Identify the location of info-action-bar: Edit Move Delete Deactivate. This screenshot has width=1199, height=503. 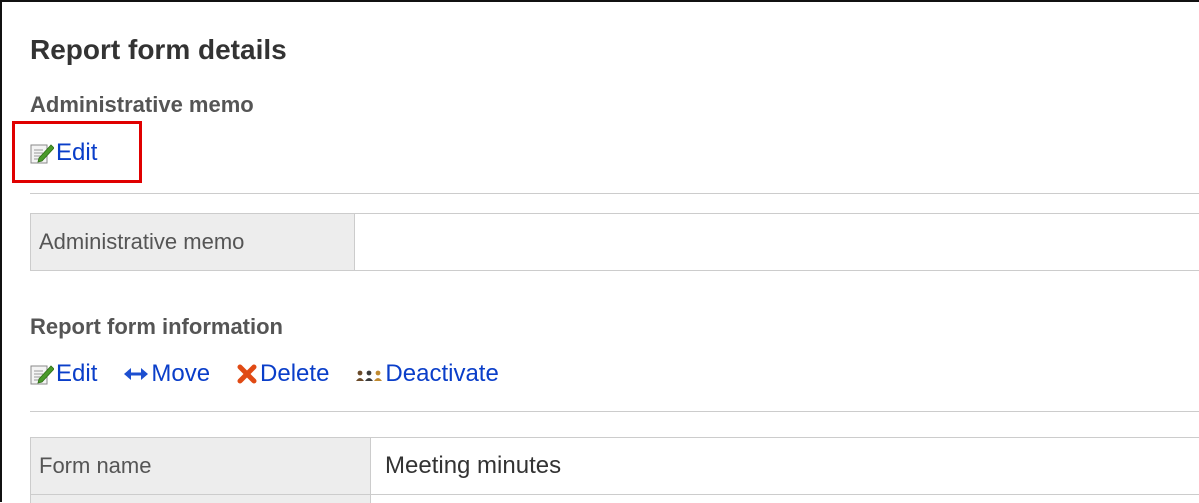
(277, 374).